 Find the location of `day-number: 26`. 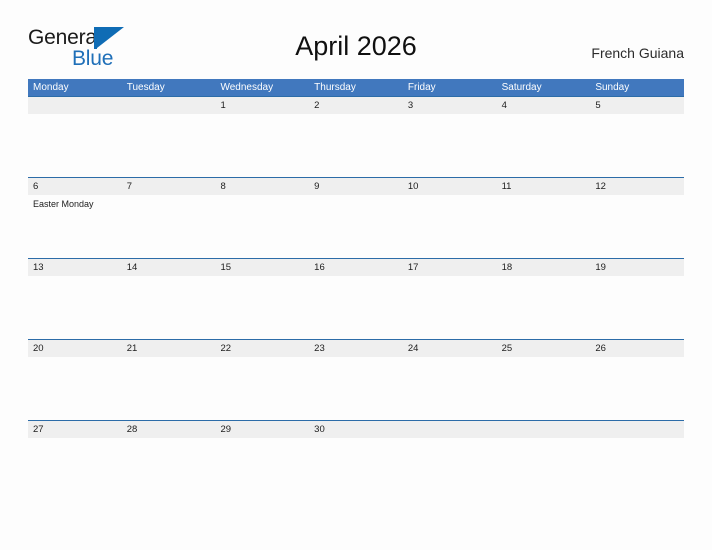

day-number: 26 is located at coordinates (637, 348).